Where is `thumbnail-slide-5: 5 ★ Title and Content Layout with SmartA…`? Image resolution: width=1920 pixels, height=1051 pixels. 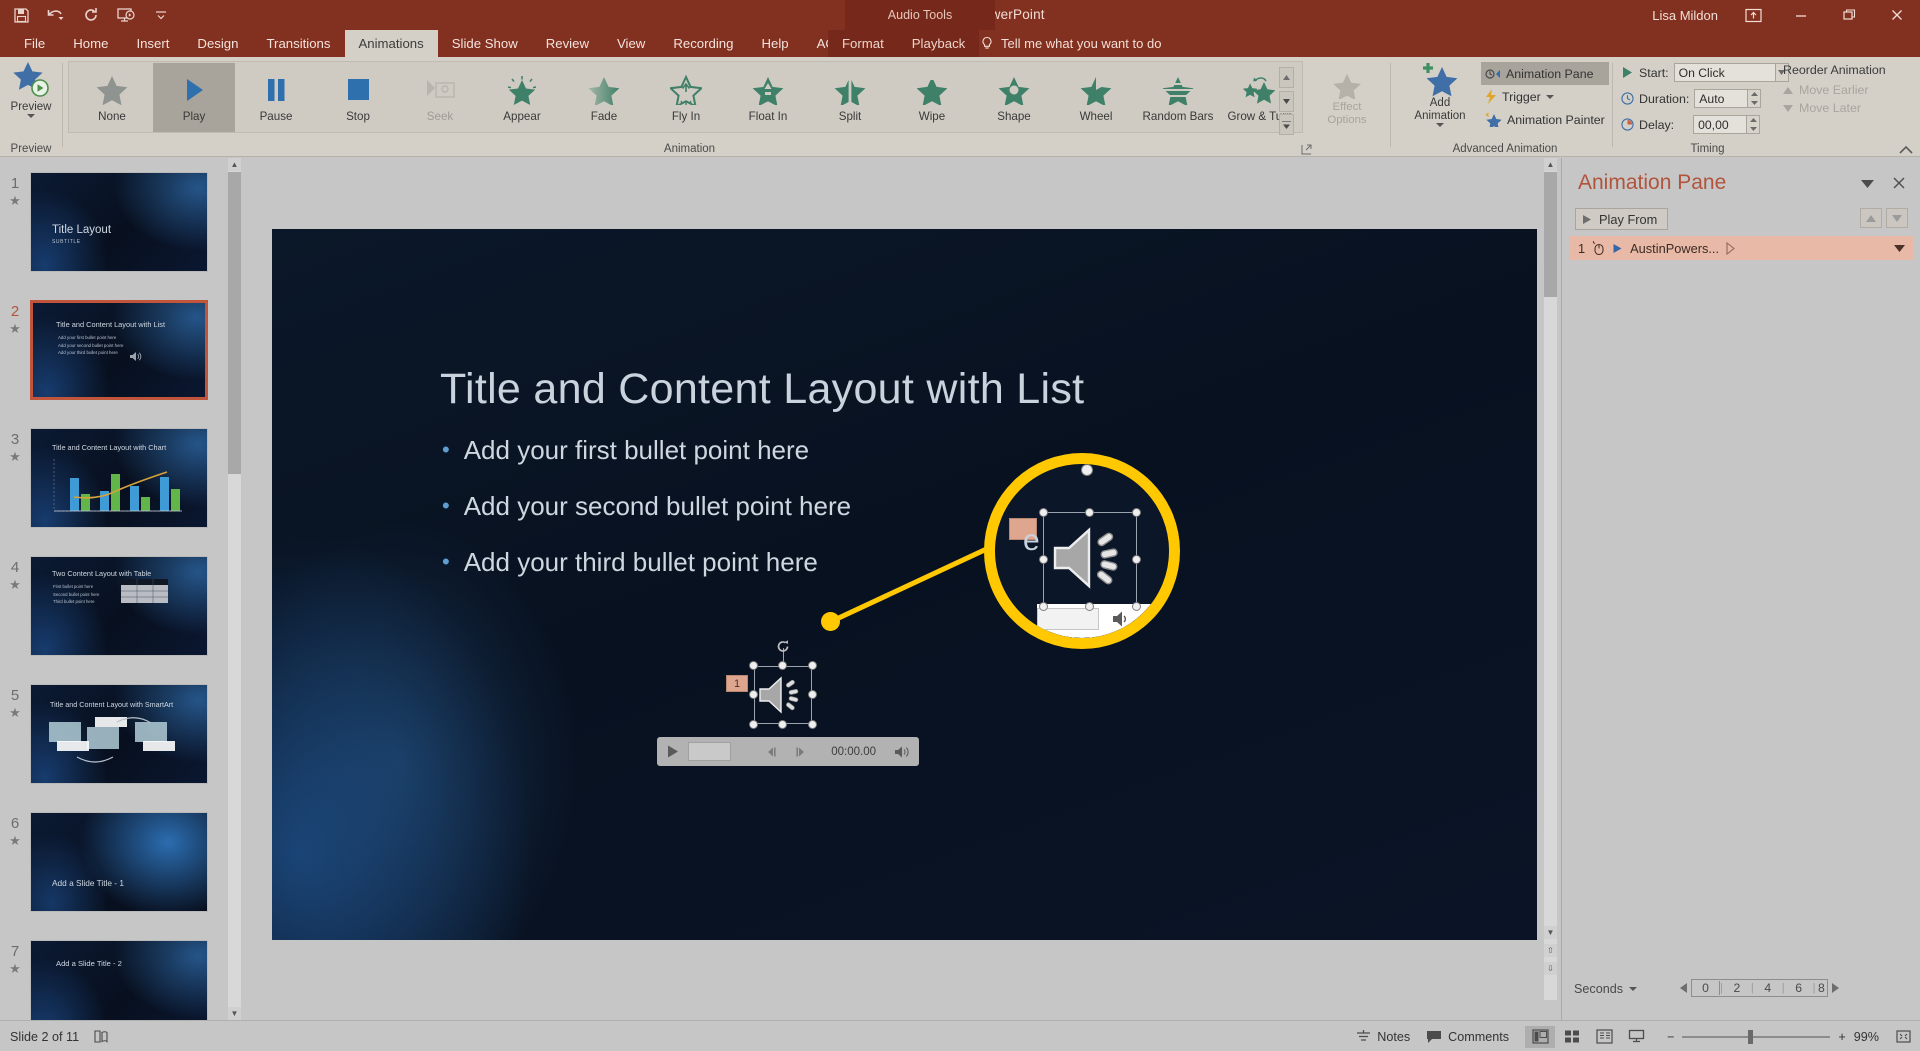
thumbnail-slide-5: 5 ★ Title and Content Layout with SmartA… is located at coordinates (112, 734).